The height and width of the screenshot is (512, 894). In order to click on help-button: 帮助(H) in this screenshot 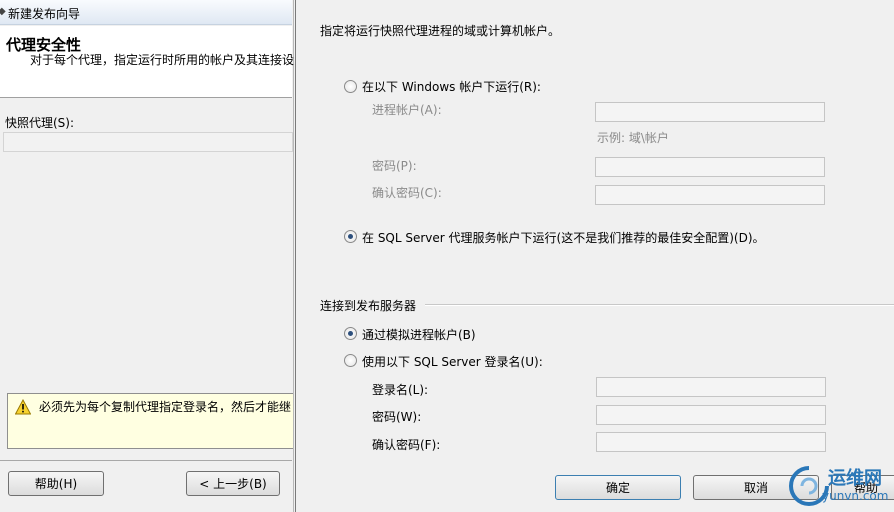, I will do `click(56, 483)`.